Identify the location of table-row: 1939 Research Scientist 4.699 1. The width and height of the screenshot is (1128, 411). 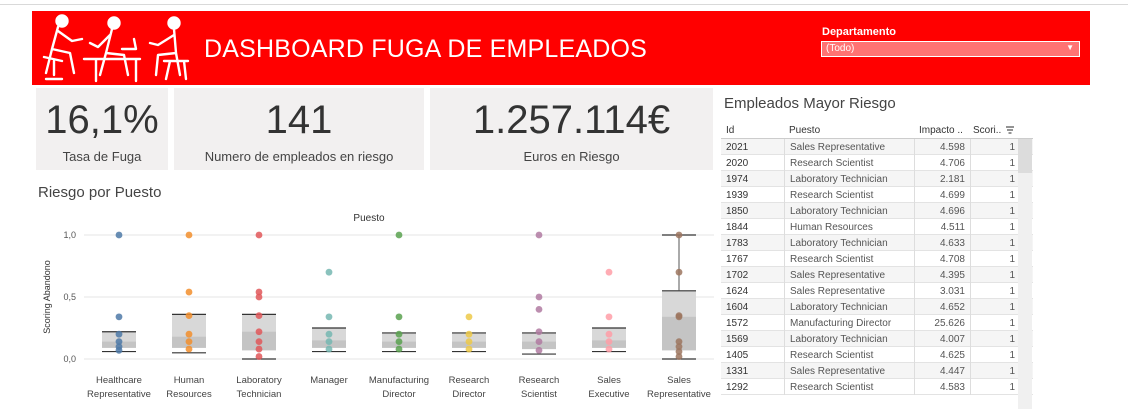
(877, 195).